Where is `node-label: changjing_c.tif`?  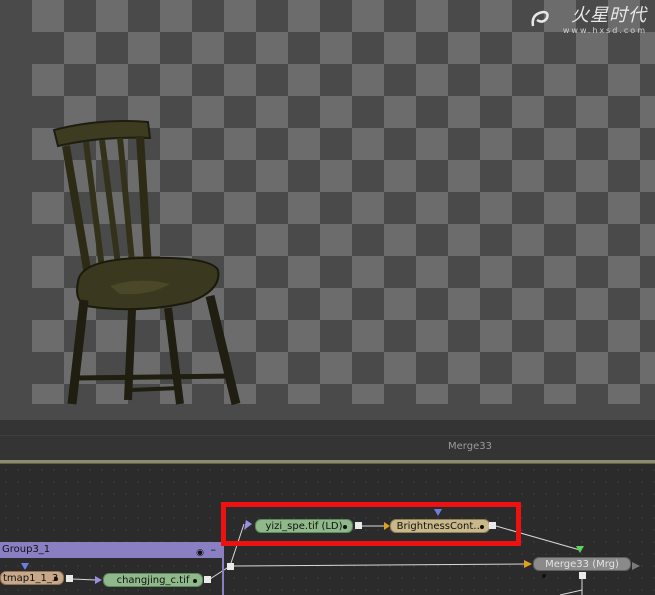
node-label: changjing_c.tif is located at coordinates (153, 580).